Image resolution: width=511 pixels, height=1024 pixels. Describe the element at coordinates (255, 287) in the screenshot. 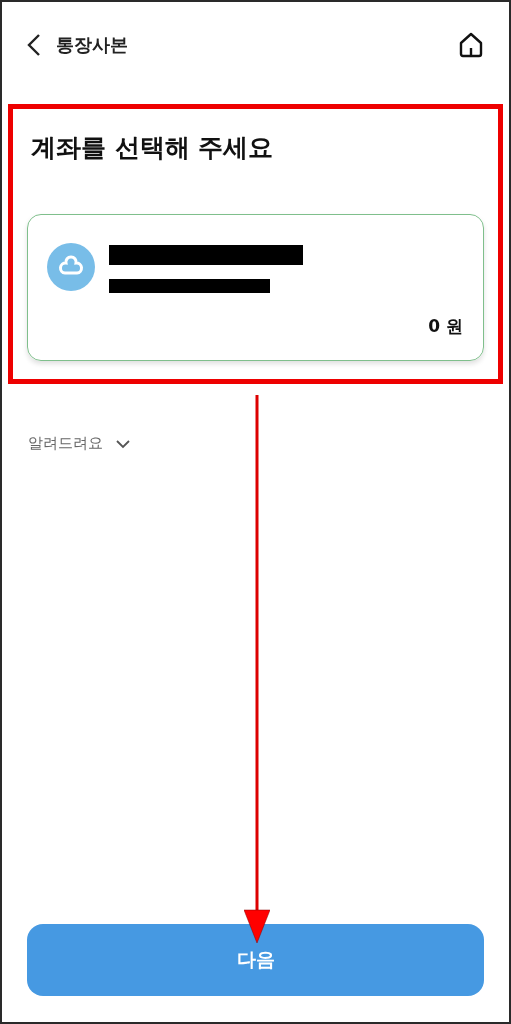

I see `account-card: 0 원` at that location.